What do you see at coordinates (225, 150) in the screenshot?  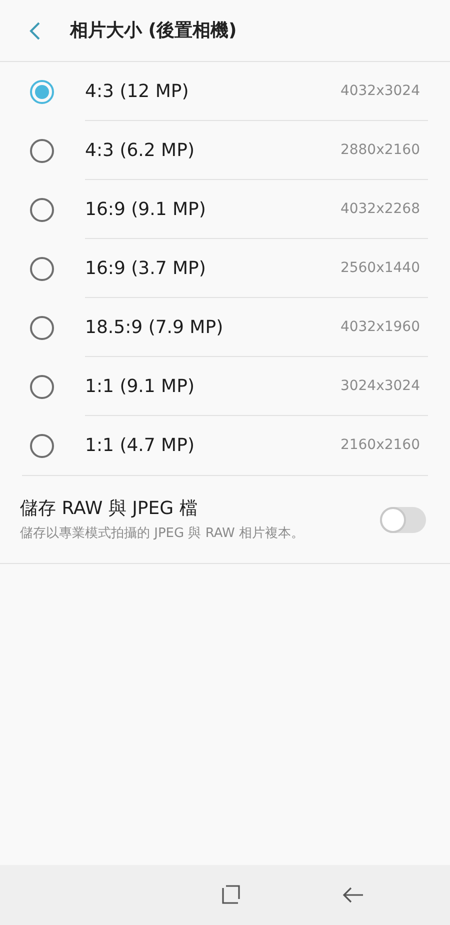 I see `size-option: 4:3 (6.2 MP) 2880x2160` at bounding box center [225, 150].